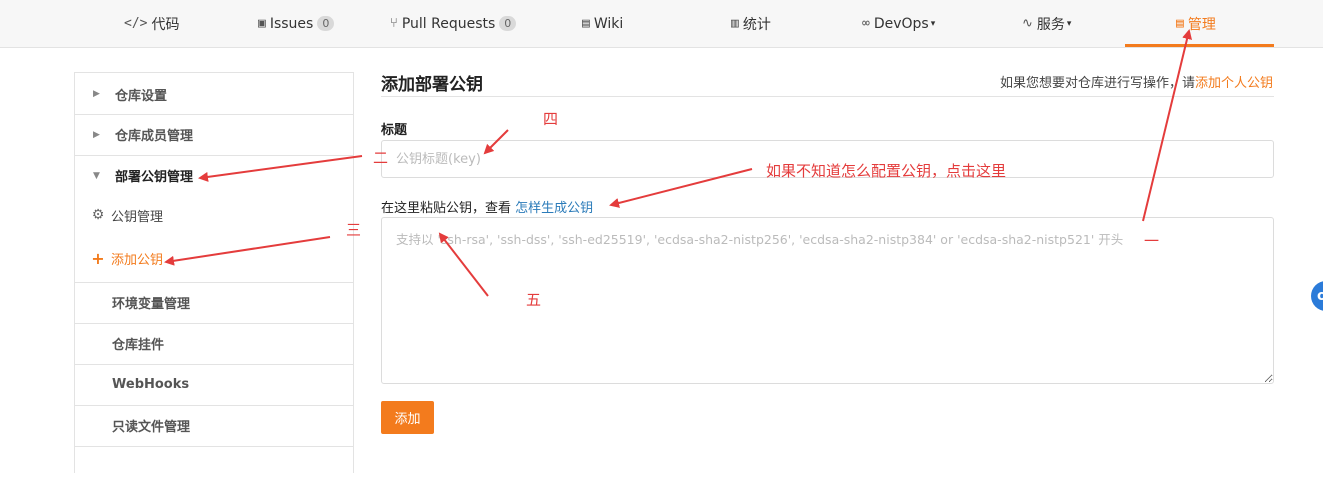 The image size is (1323, 486). I want to click on tab-wiki: ▤ Wiki, so click(602, 23).